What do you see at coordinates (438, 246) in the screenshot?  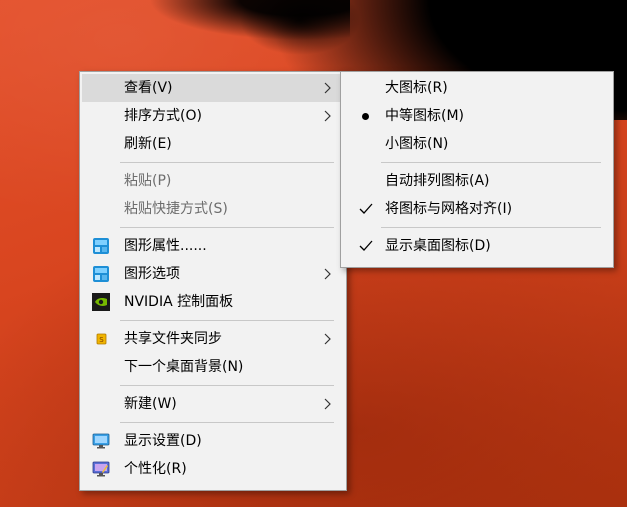 I see `menu-item-label: 显示桌面图标(D)` at bounding box center [438, 246].